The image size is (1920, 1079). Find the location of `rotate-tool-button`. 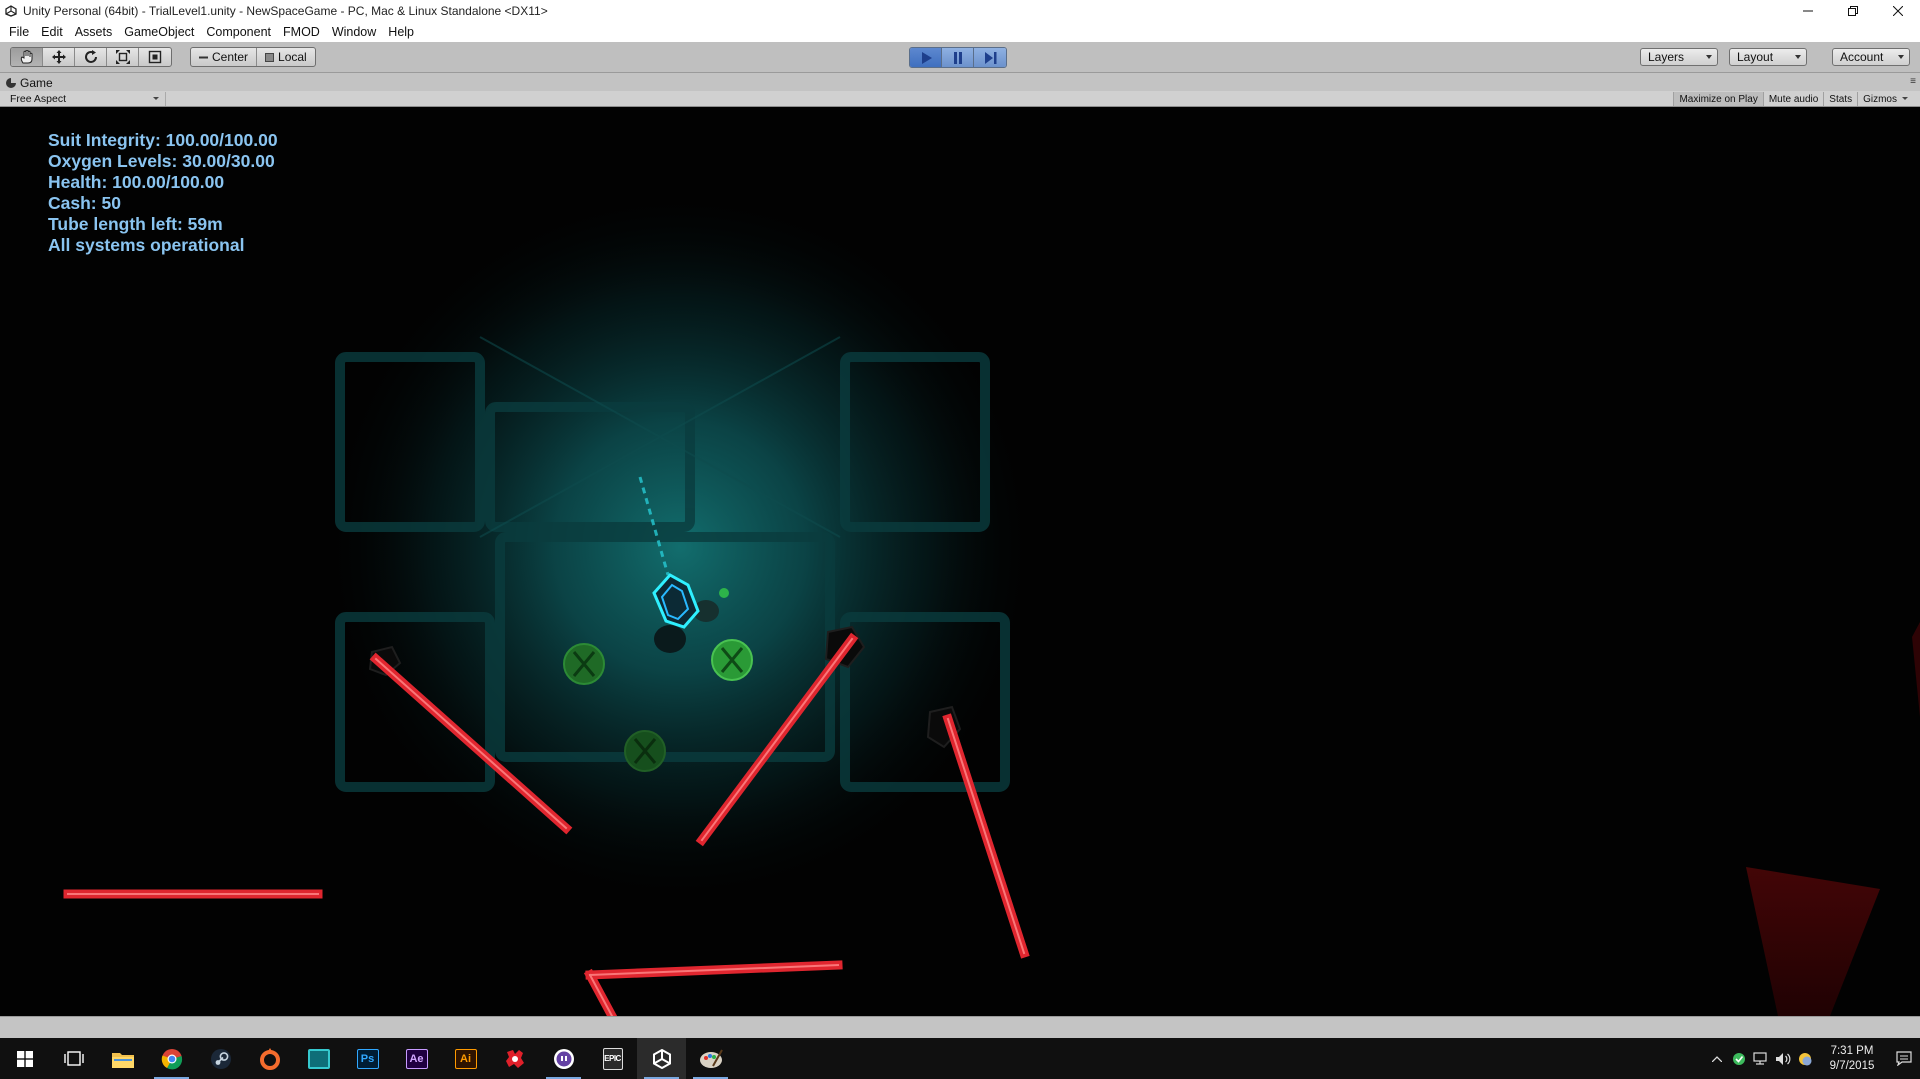

rotate-tool-button is located at coordinates (91, 57).